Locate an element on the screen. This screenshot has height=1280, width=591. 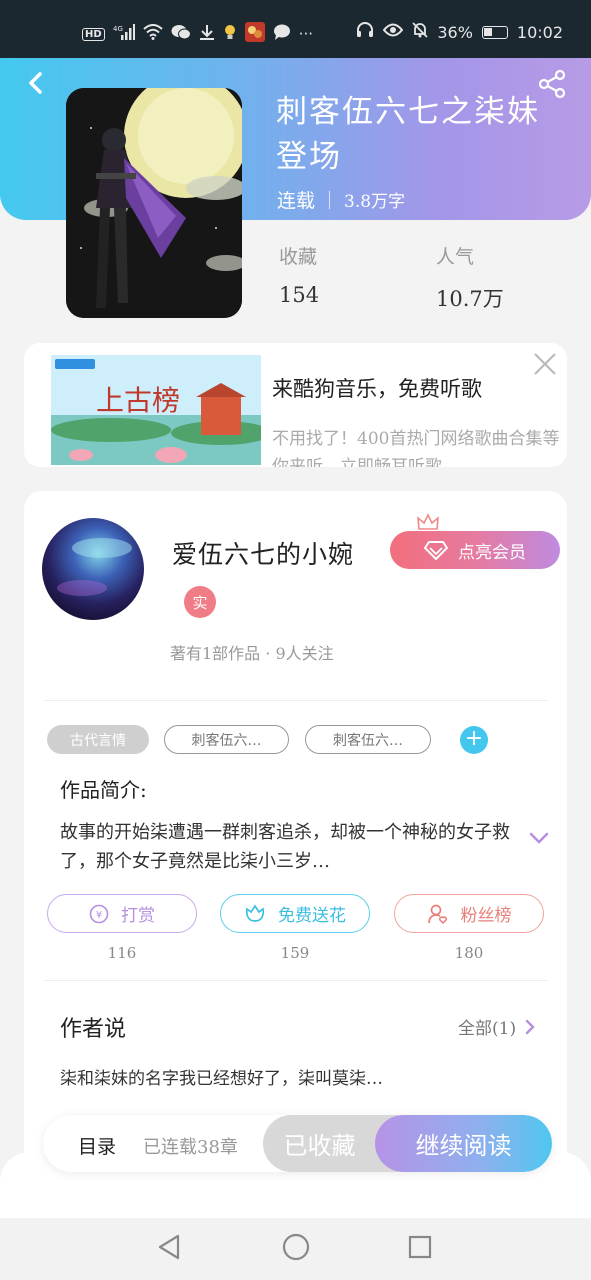
book-title: 刺客伍六七之柒妹登场 is located at coordinates (408, 134).